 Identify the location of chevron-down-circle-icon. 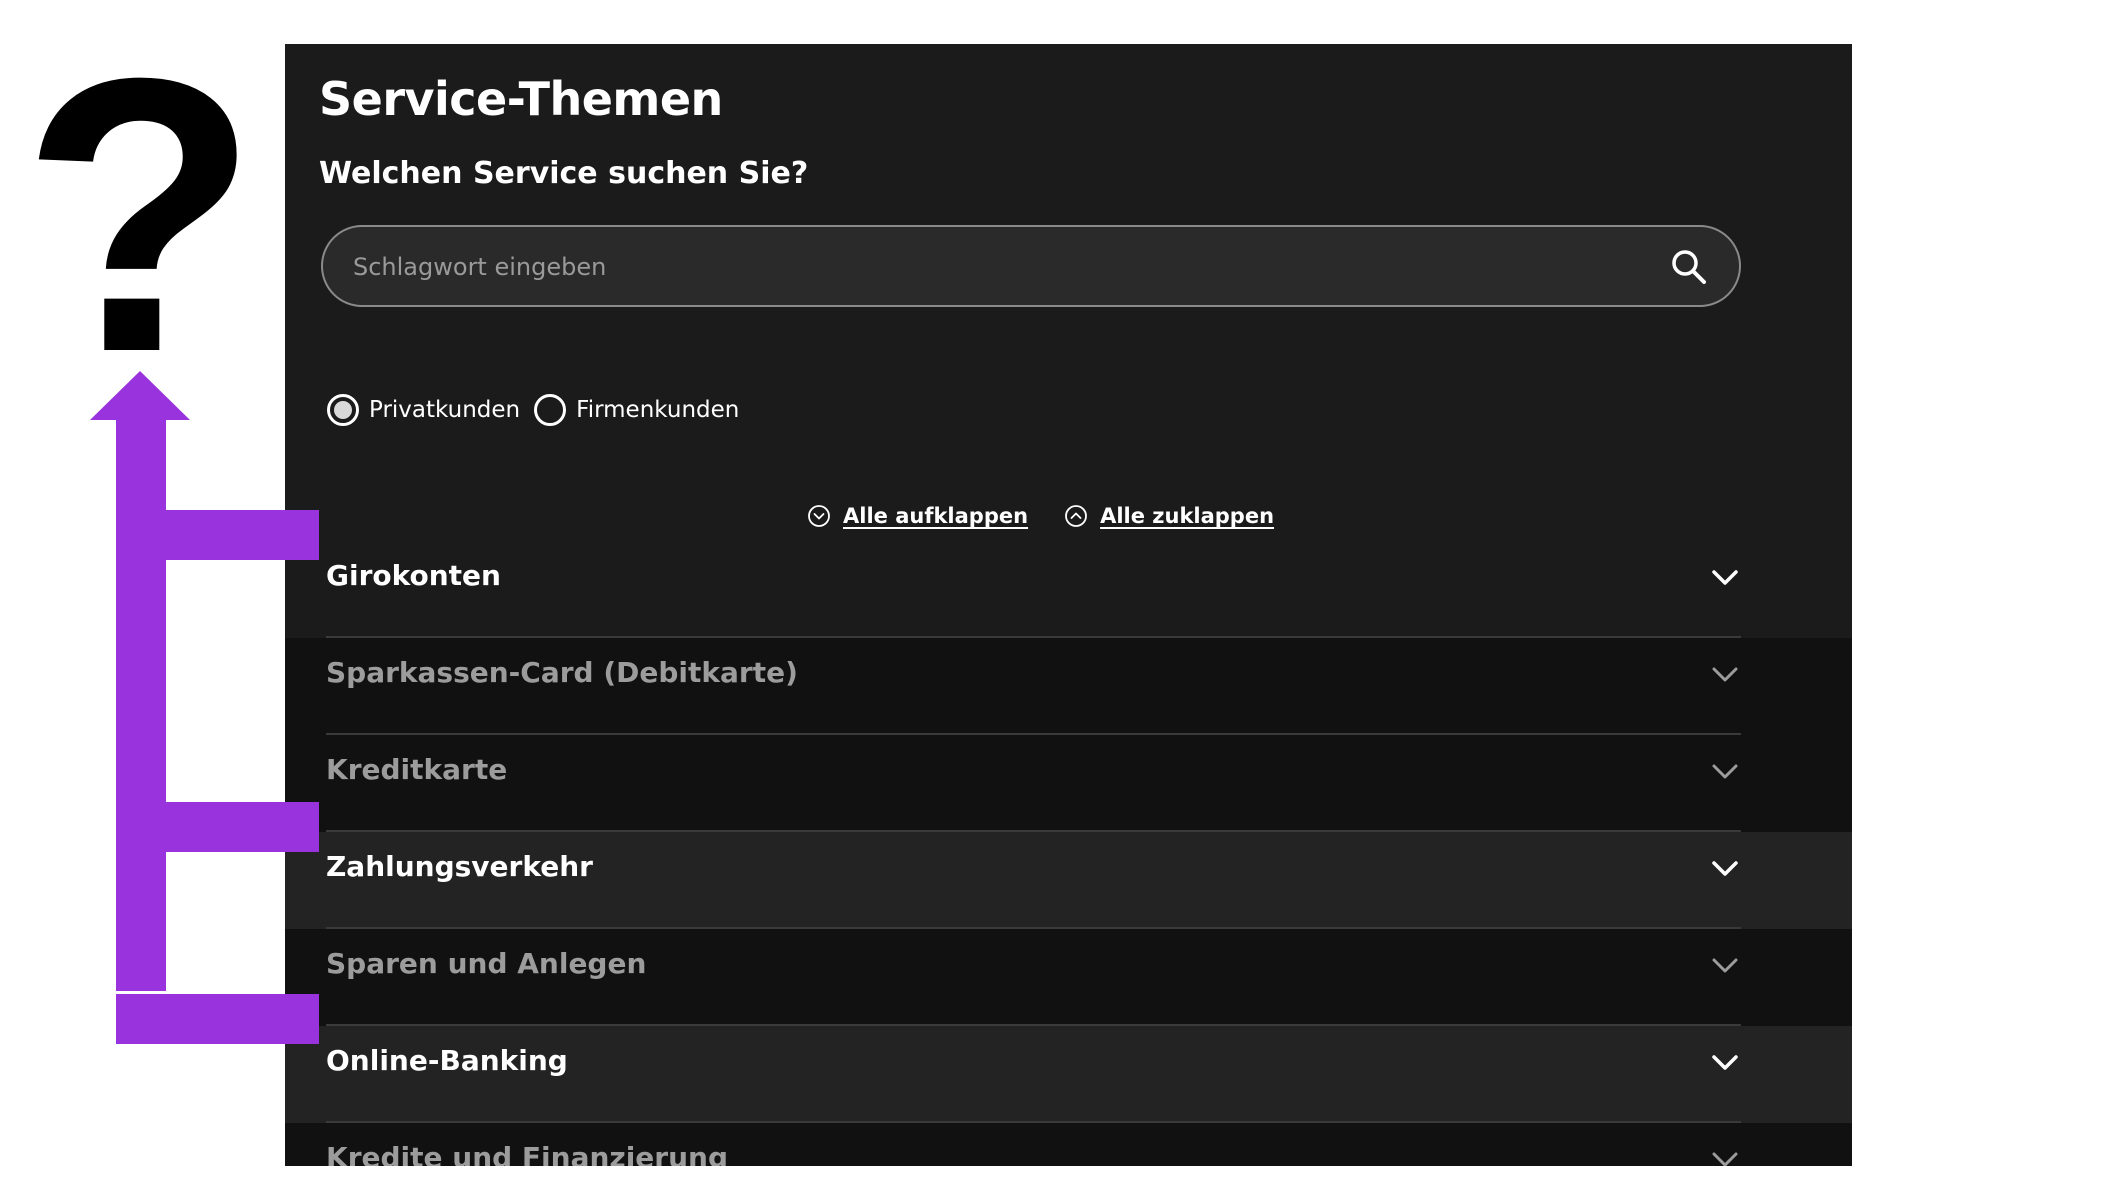
(819, 516).